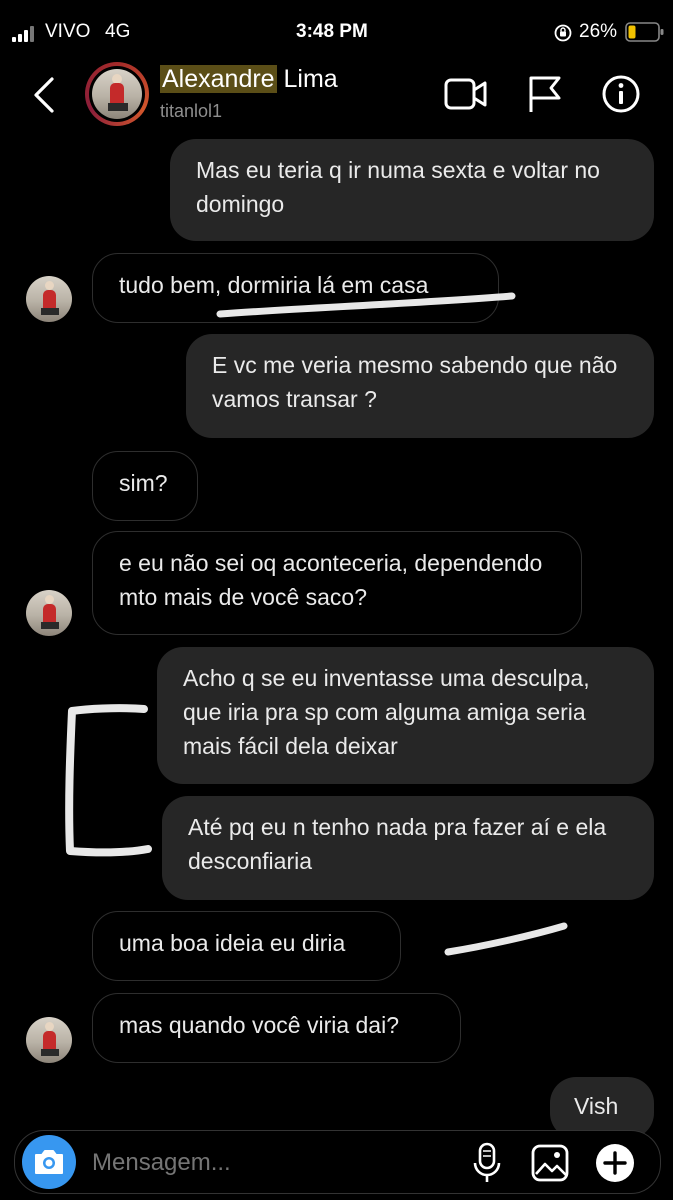 Image resolution: width=673 pixels, height=1200 pixels. I want to click on info-button, so click(621, 96).